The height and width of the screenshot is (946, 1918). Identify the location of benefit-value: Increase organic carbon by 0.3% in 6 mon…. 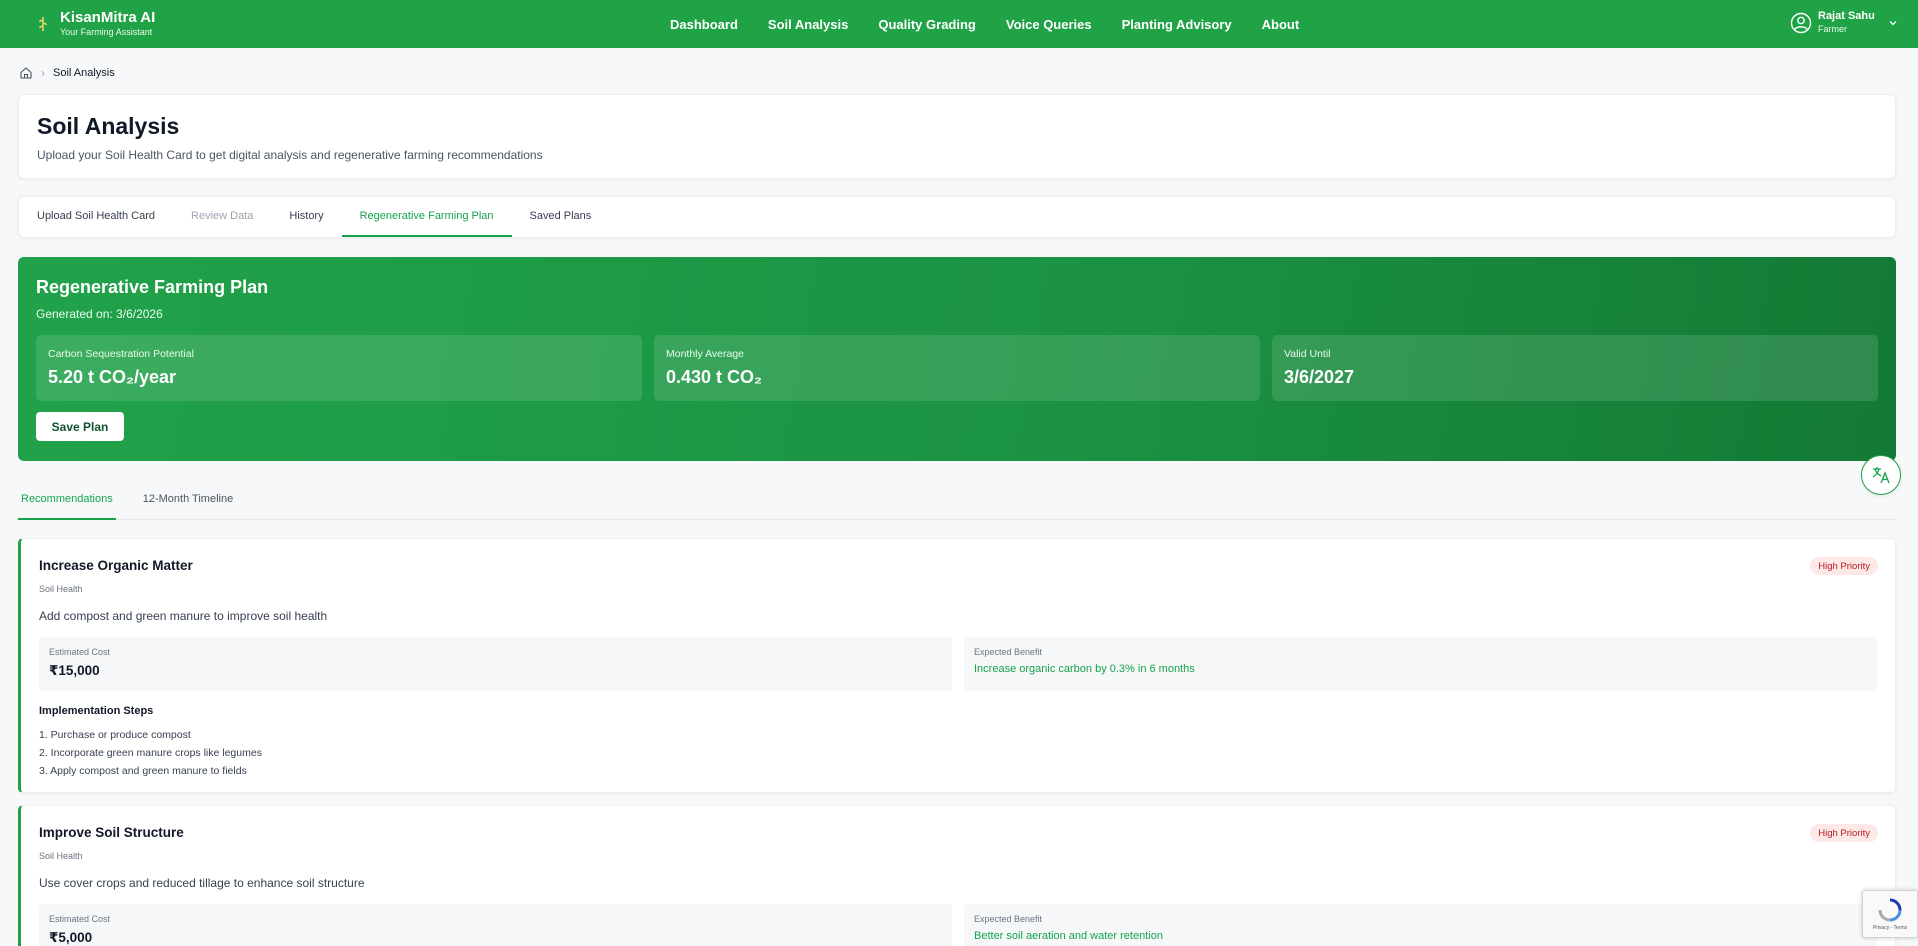
(1084, 669).